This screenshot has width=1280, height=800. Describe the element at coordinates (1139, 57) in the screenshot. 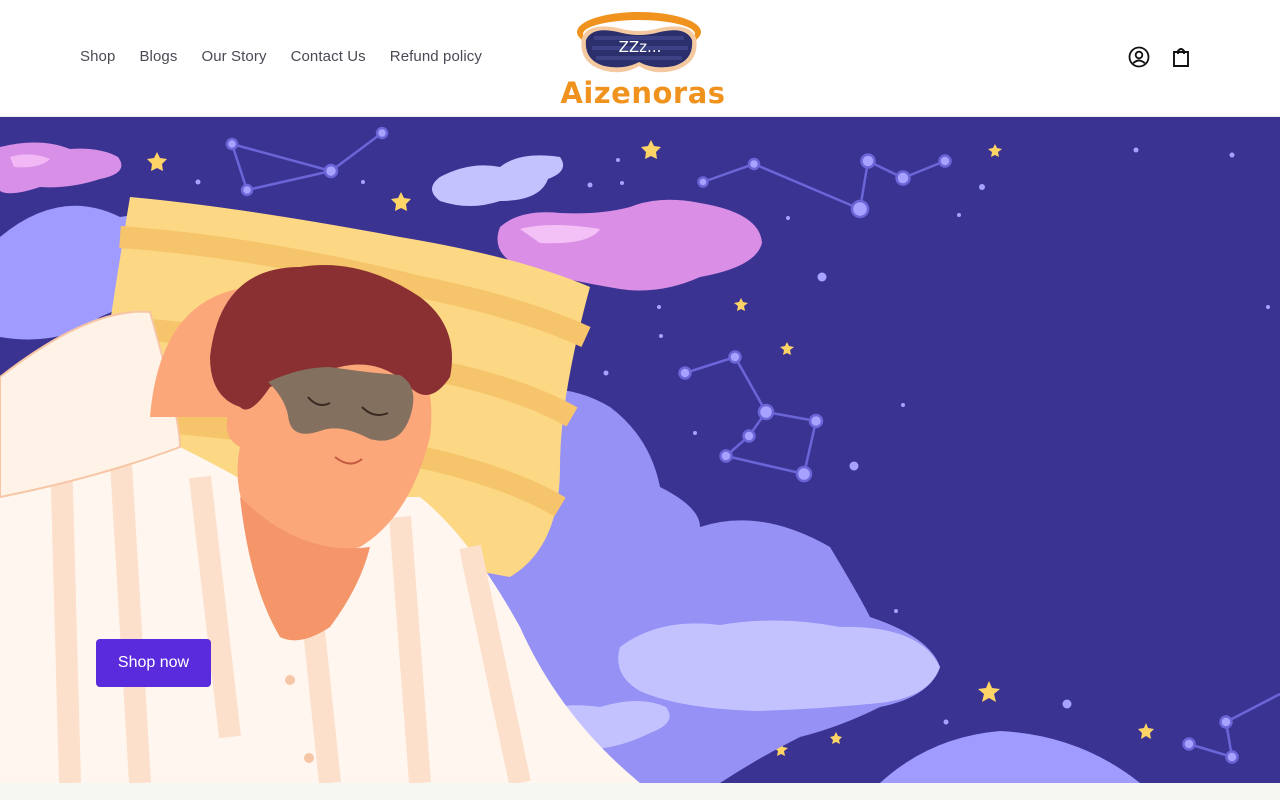

I see `account-icon` at that location.